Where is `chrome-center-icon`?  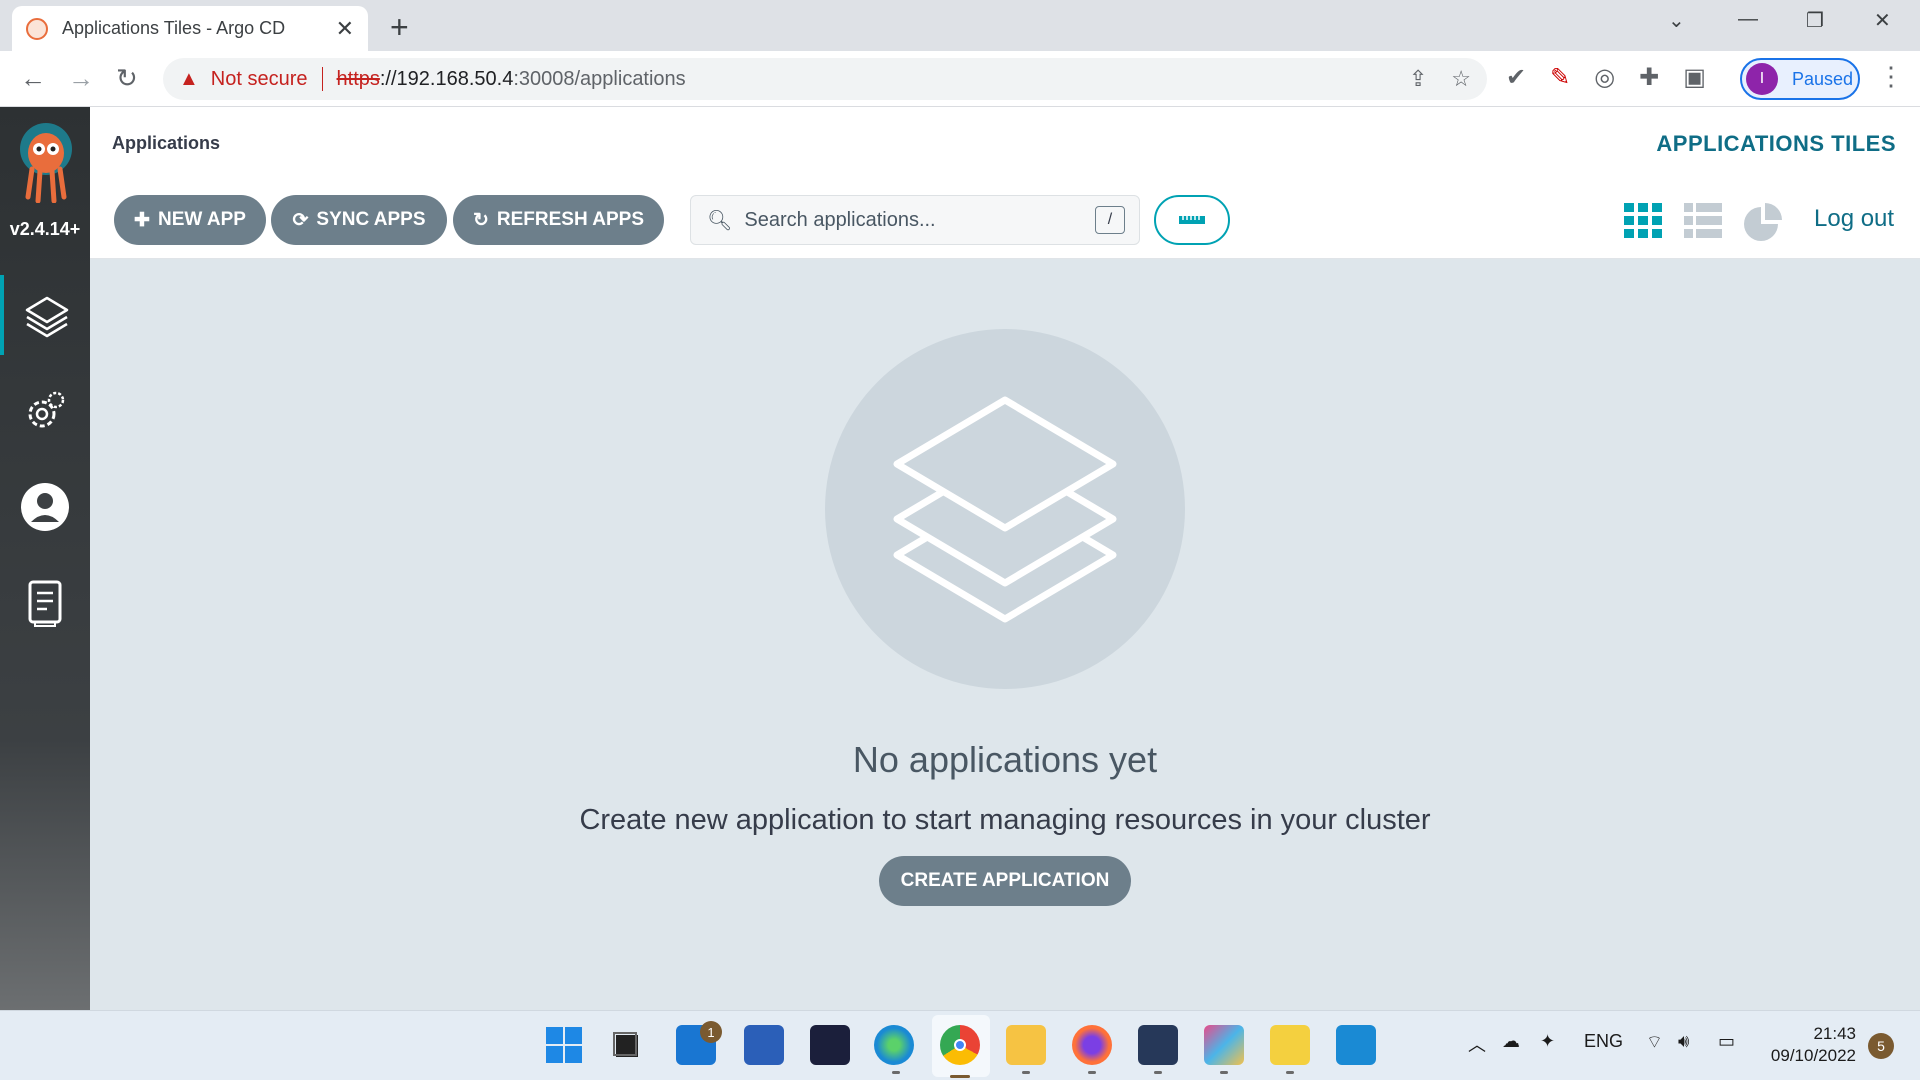
chrome-center-icon is located at coordinates (960, 1045).